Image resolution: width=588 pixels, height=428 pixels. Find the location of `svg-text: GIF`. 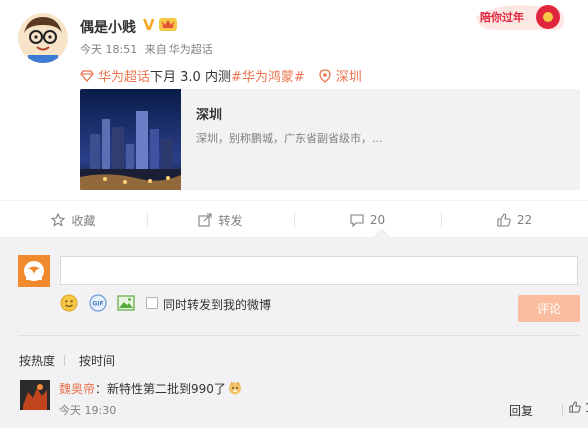

svg-text: GIF is located at coordinates (97, 304).